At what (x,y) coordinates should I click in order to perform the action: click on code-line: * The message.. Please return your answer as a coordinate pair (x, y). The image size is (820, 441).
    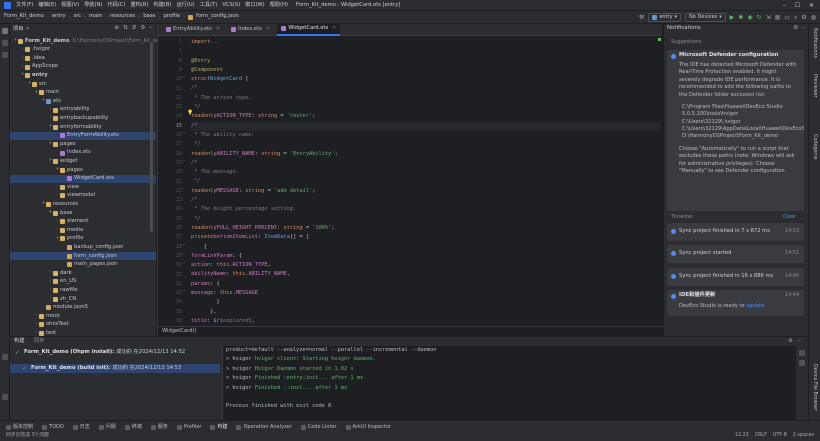
    Looking at the image, I should click on (215, 172).